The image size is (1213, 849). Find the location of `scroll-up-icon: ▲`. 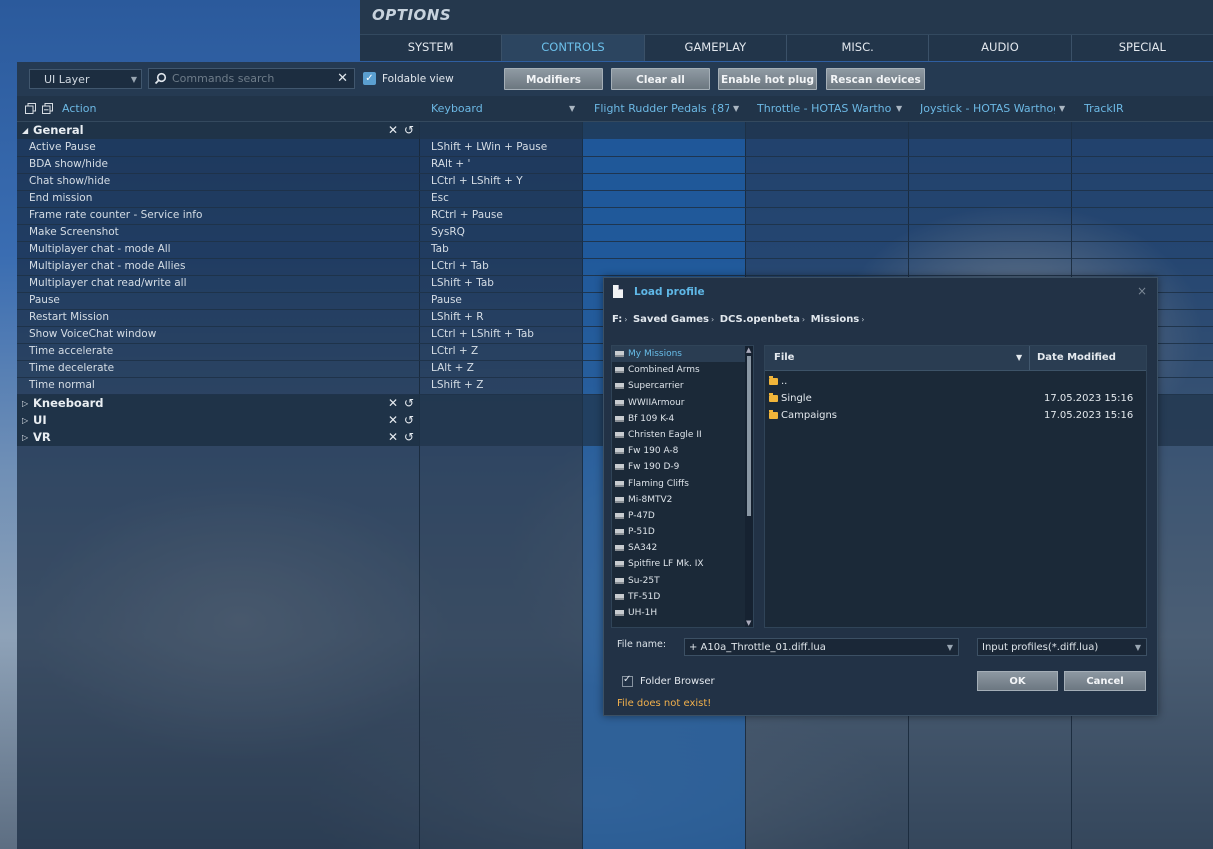

scroll-up-icon: ▲ is located at coordinates (748, 350).